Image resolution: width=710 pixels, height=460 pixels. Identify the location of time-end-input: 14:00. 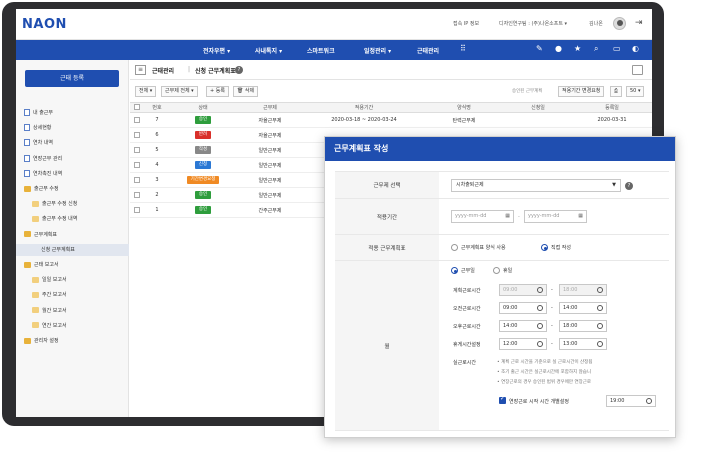
(583, 308).